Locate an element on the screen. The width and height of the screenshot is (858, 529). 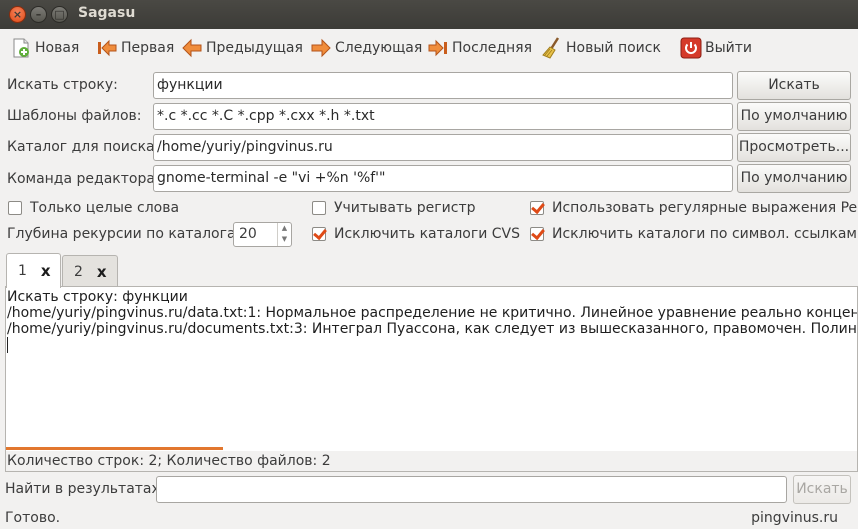
text-cursor is located at coordinates (7, 345).